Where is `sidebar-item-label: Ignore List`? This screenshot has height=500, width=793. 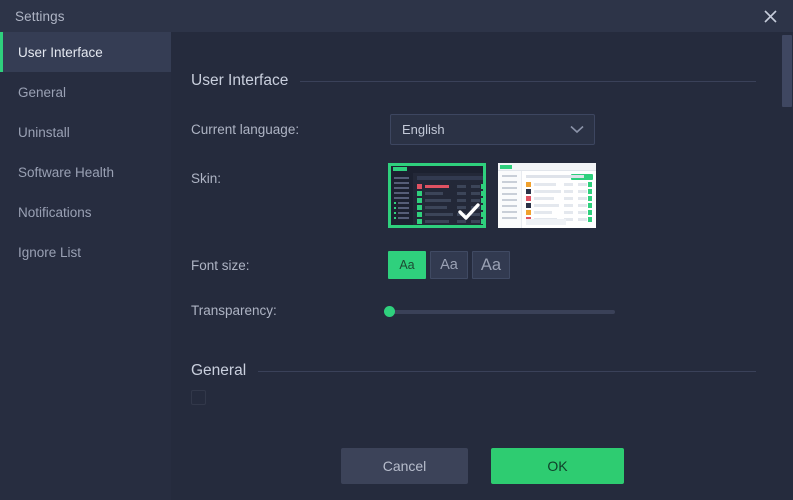 sidebar-item-label: Ignore List is located at coordinates (50, 252).